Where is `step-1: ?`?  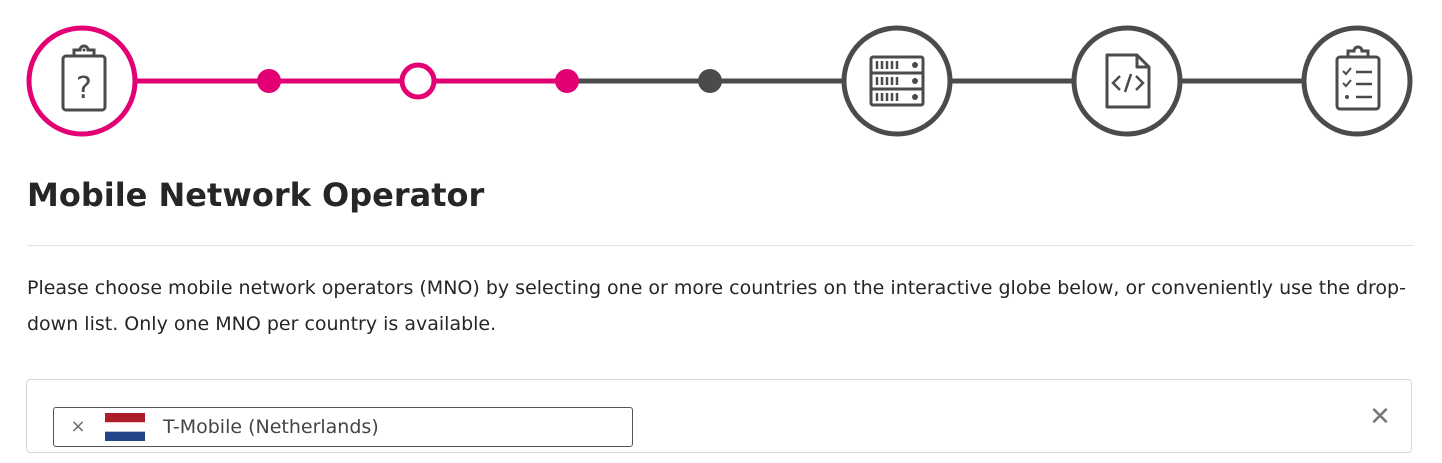
step-1: ? is located at coordinates (82, 81).